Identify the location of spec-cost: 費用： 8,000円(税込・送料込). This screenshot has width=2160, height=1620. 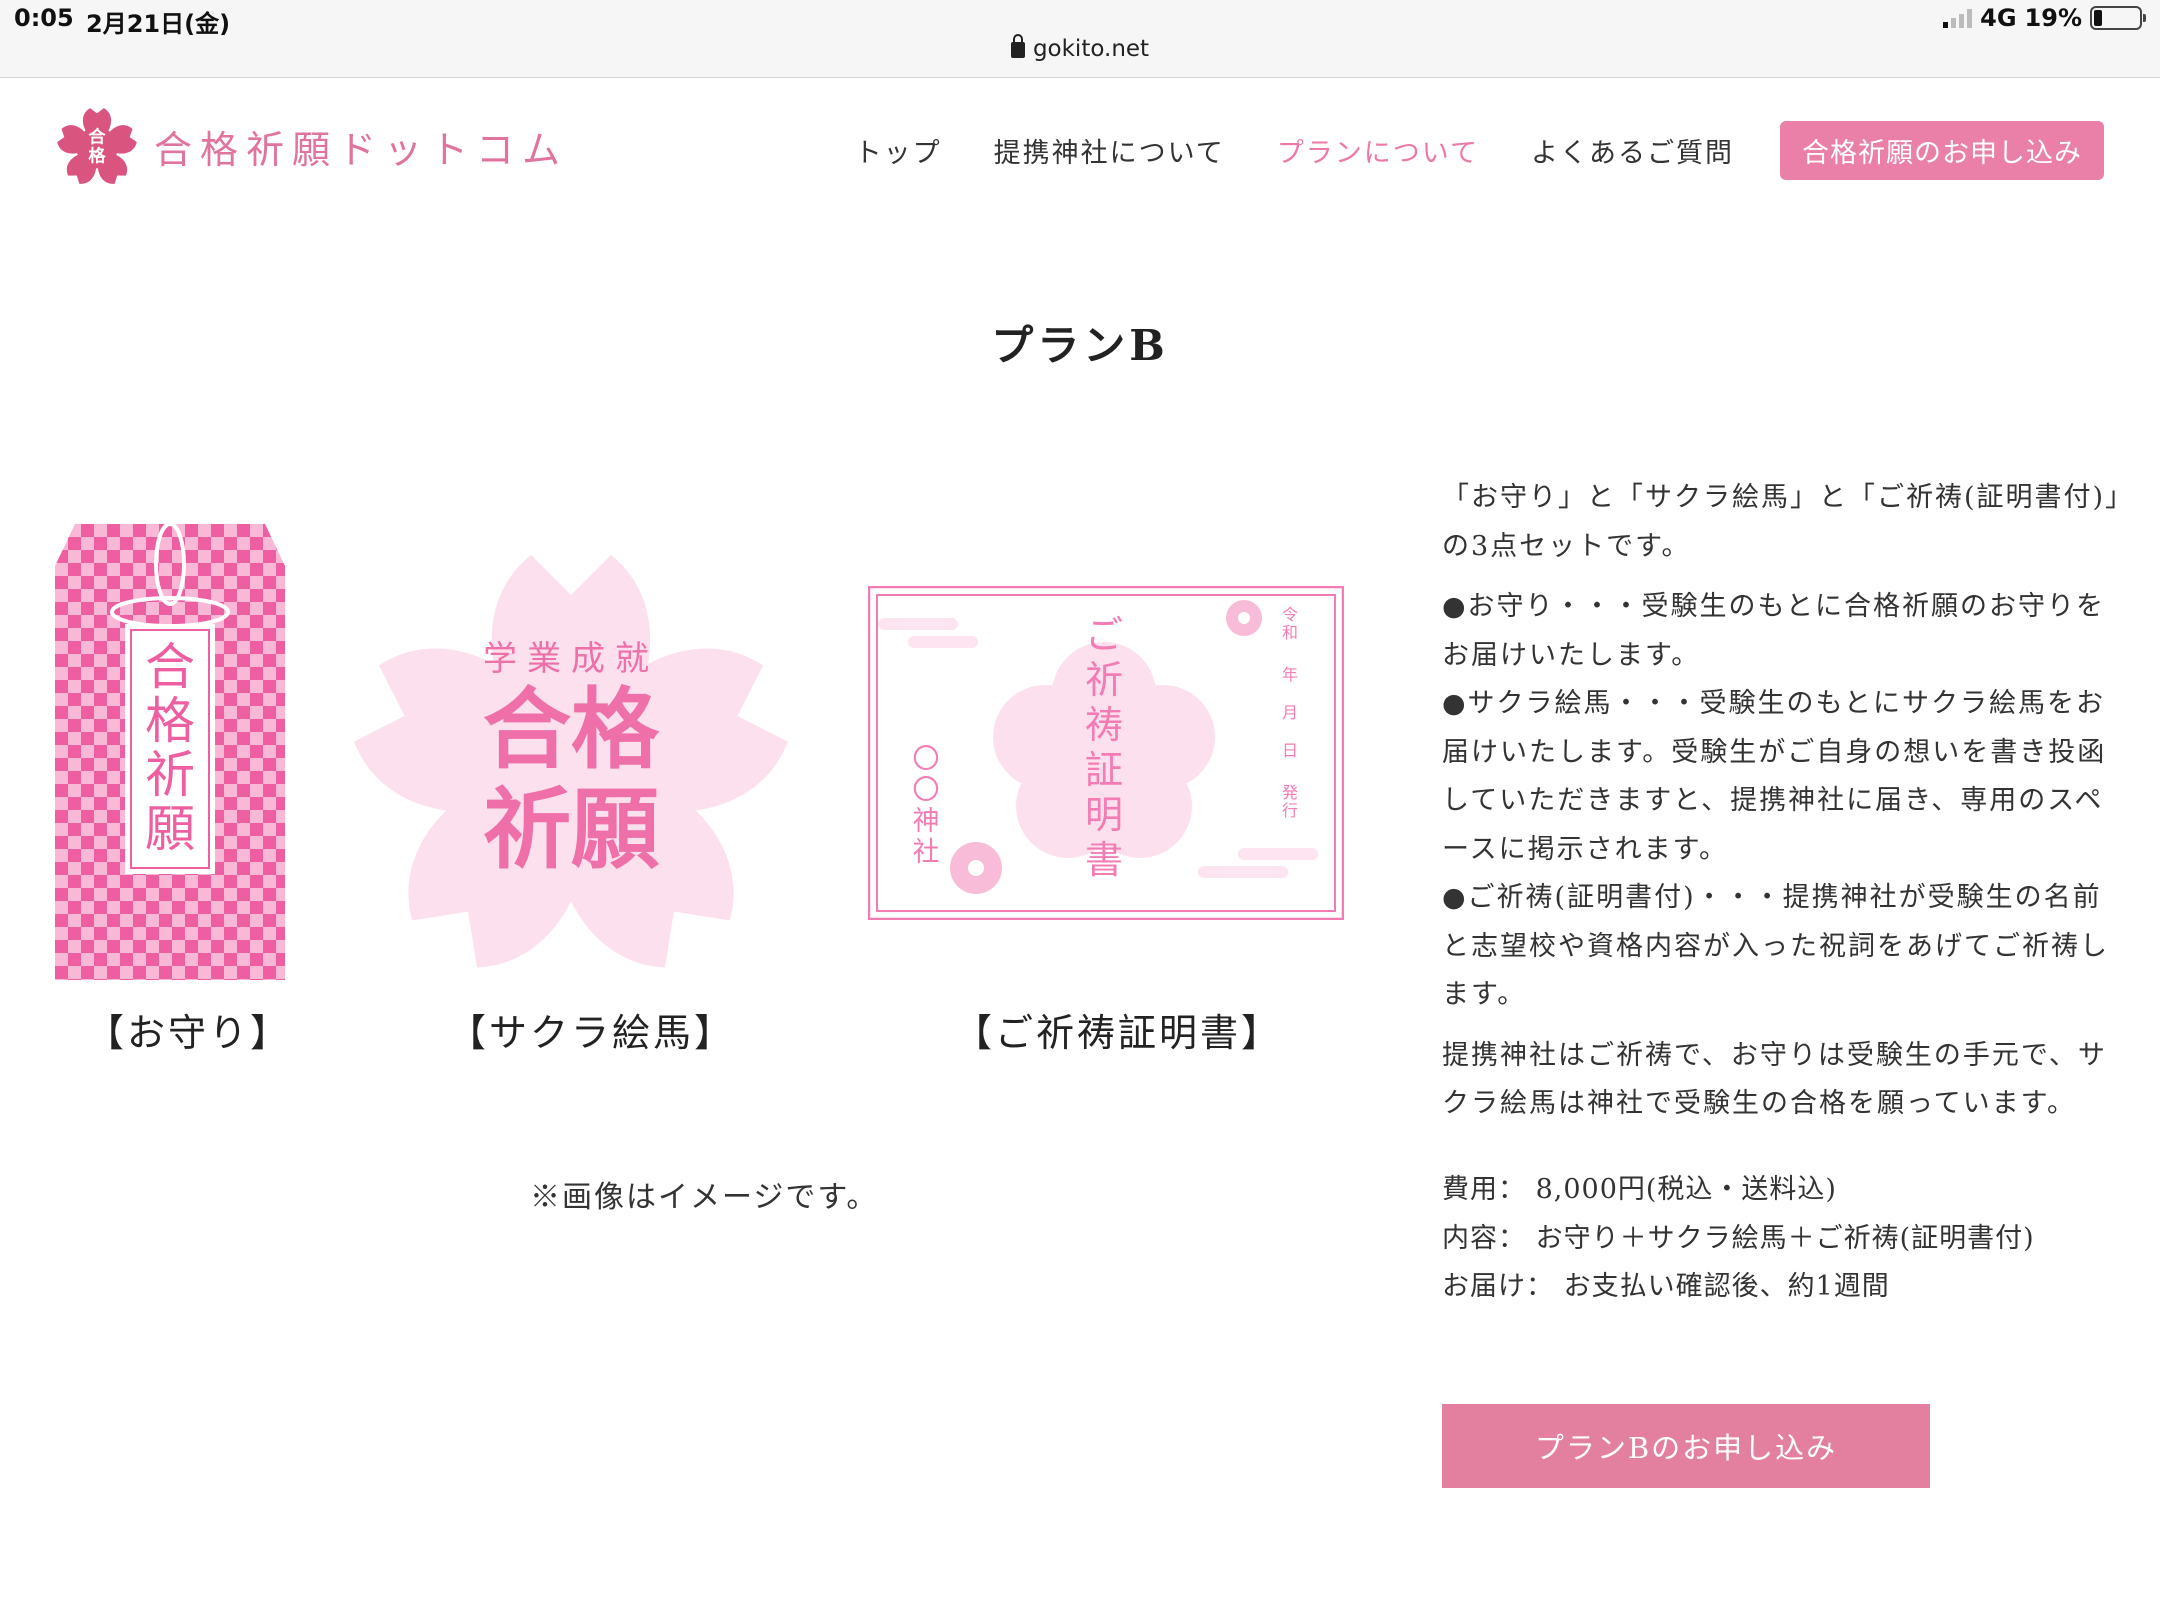
(1738, 1190).